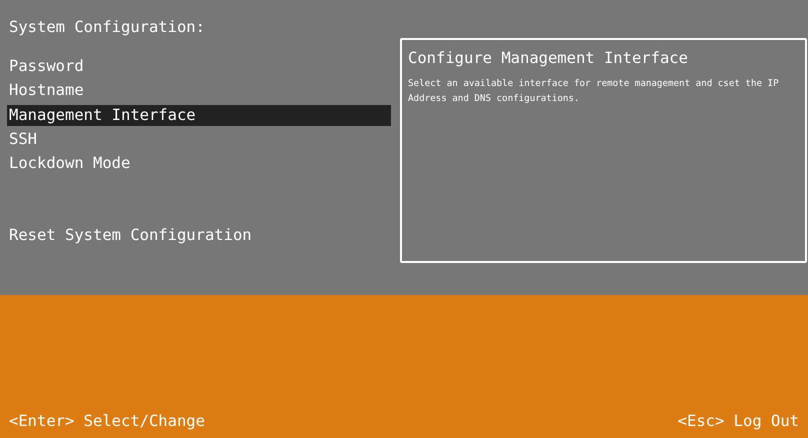 Image resolution: width=808 pixels, height=438 pixels. I want to click on key-hint: <Esc> Log Out, so click(738, 421).